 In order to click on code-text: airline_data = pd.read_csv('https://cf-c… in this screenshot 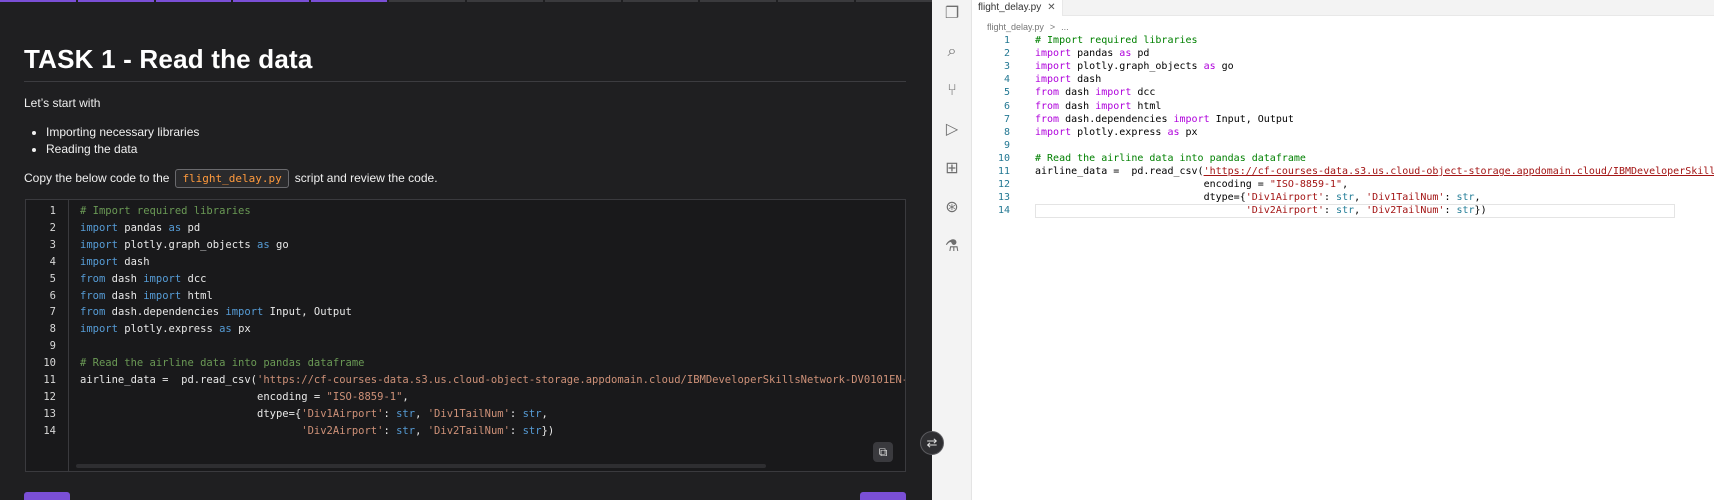, I will do `click(492, 380)`.